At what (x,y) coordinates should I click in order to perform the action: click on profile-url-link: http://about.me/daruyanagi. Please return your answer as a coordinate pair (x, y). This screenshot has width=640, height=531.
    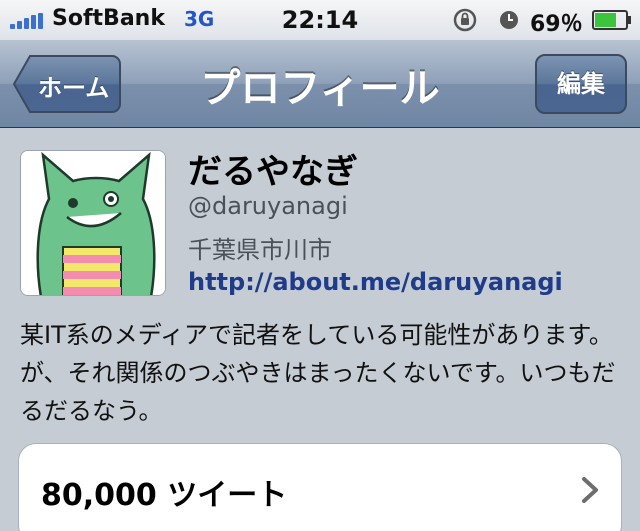
    Looking at the image, I should click on (375, 282).